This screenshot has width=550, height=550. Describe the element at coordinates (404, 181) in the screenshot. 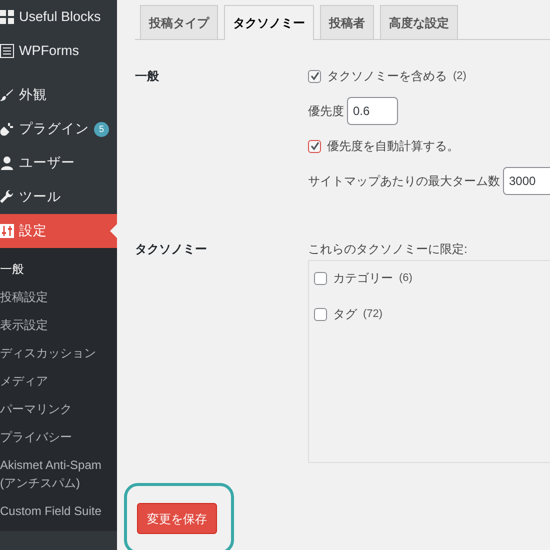

I see `field-label: サイトマップあたりの最大ターム数` at that location.